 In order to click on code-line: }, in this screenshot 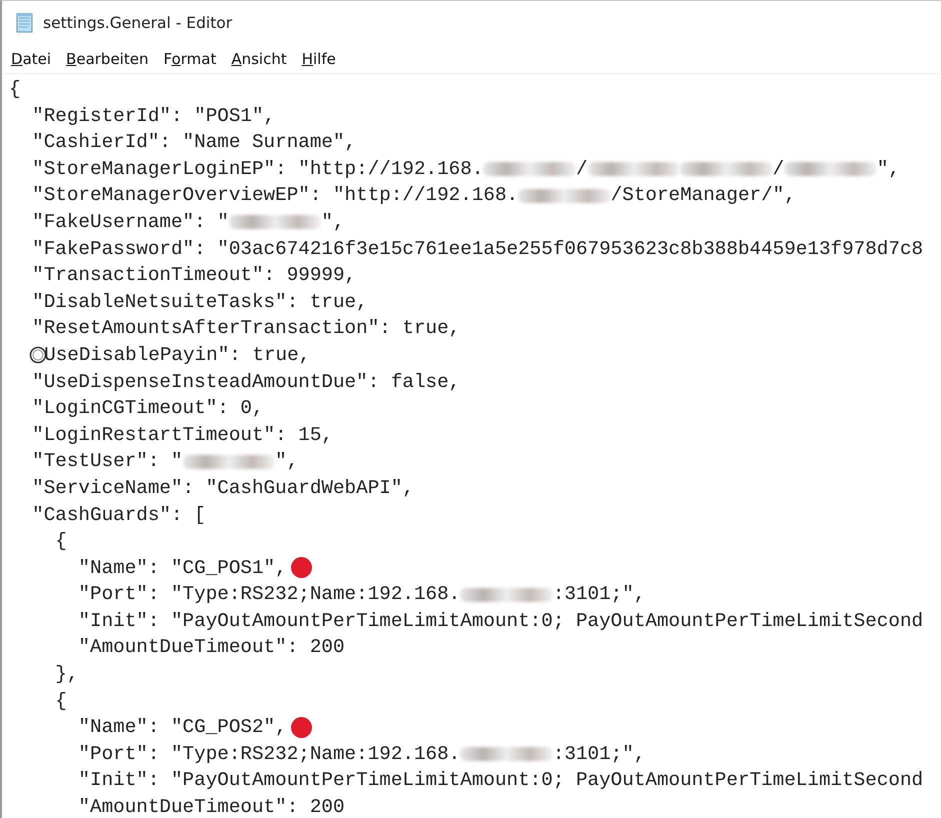, I will do `click(66, 675)`.